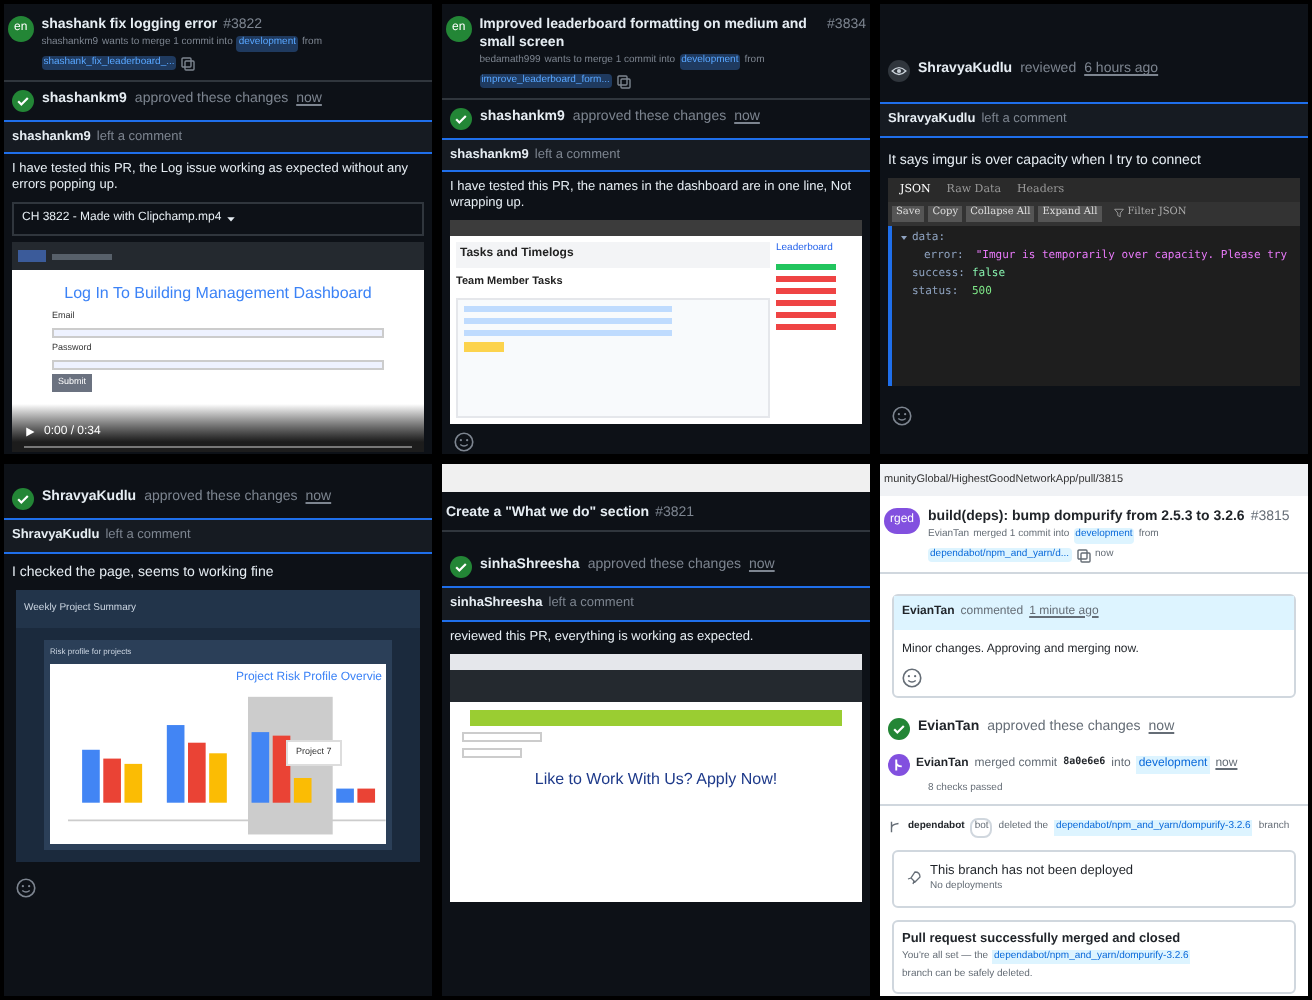  Describe the element at coordinates (492, 752) in the screenshot. I see `dropdown-field` at that location.